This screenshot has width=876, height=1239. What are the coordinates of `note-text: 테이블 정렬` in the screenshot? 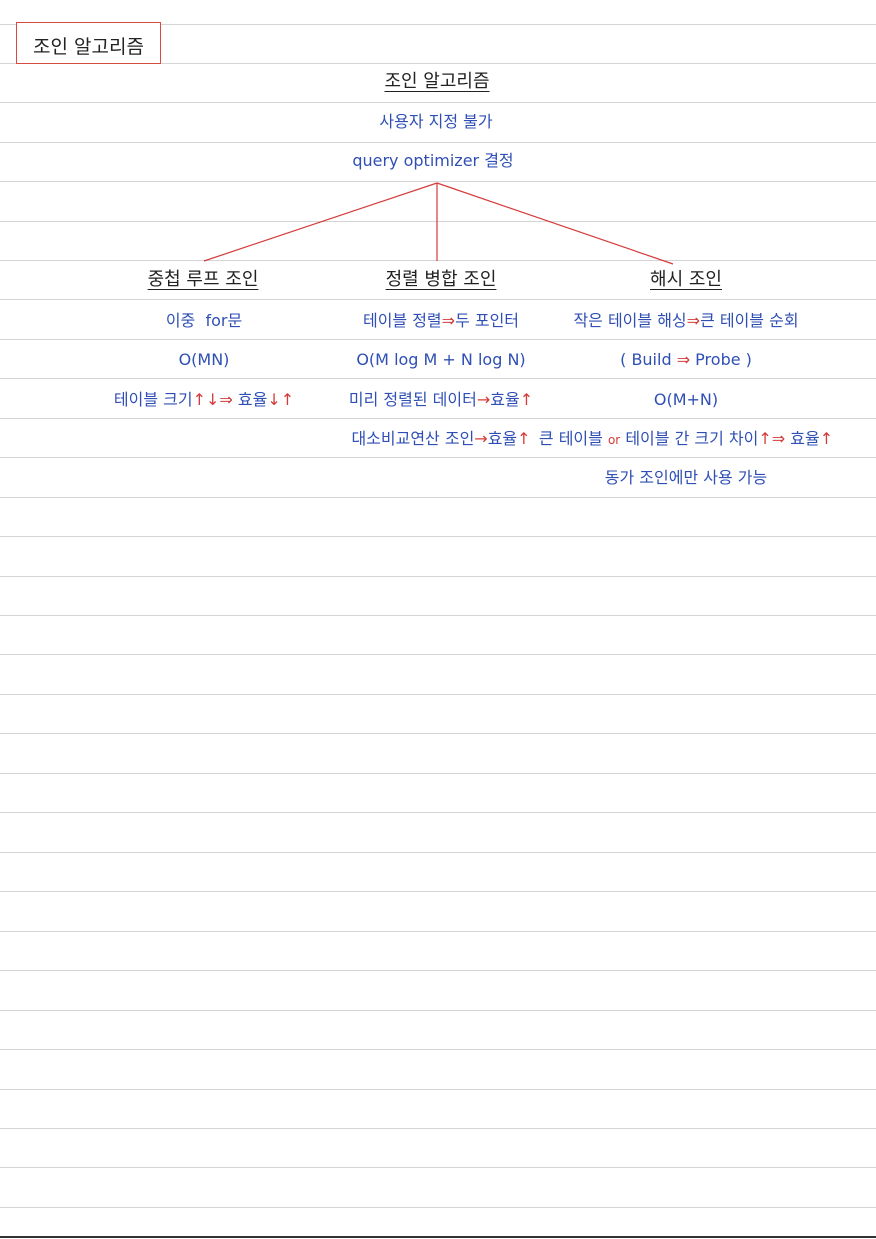 It's located at (402, 320).